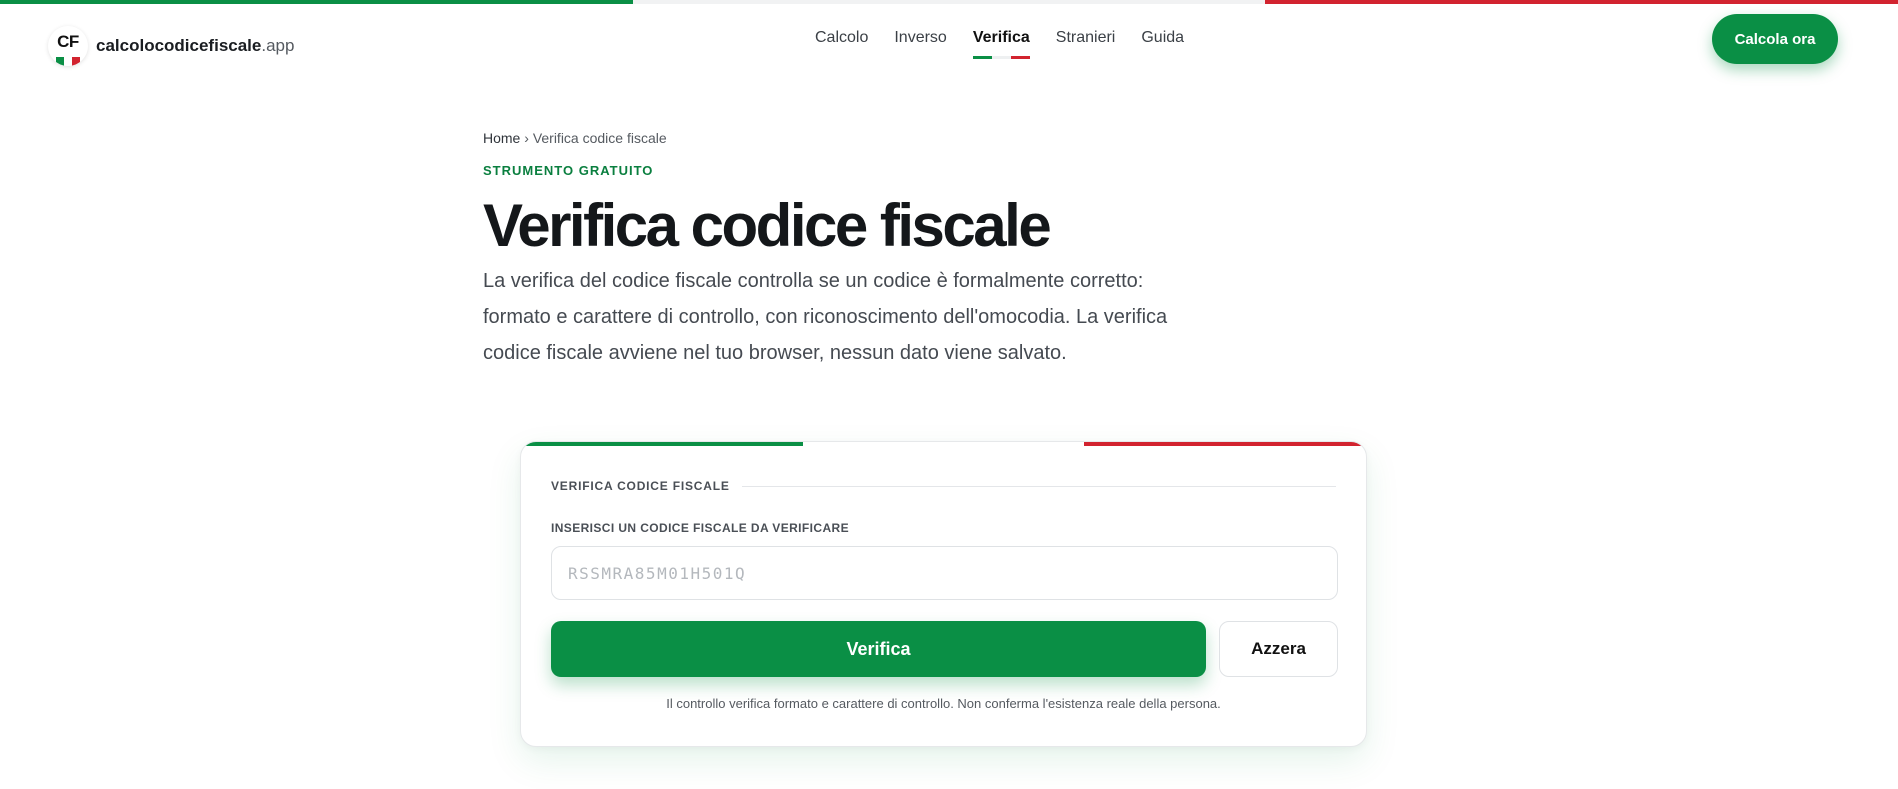 The width and height of the screenshot is (1898, 789). I want to click on brand-name: calcolocodicefiscale.app, so click(195, 46).